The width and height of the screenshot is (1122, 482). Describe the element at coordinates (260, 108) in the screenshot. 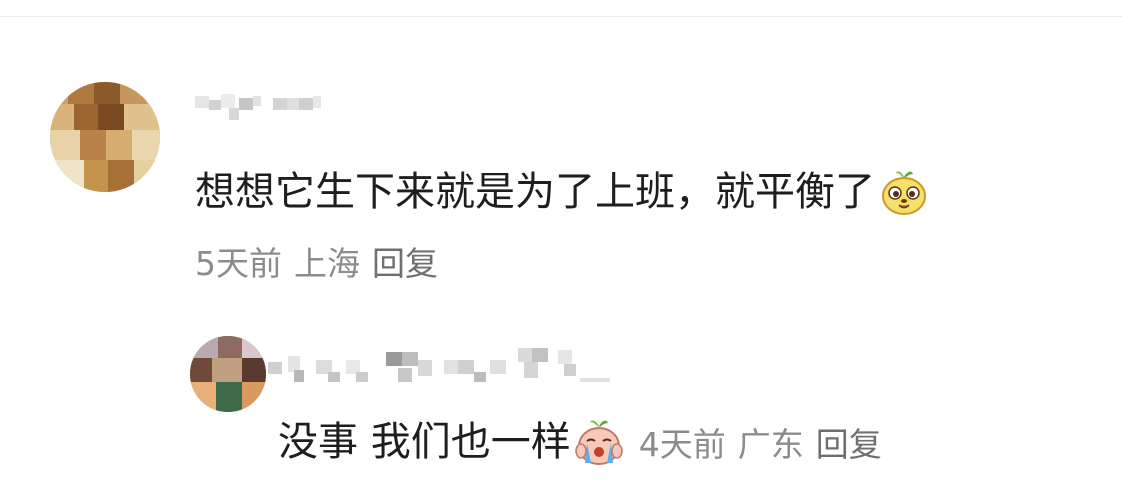

I see `username-blurred` at that location.